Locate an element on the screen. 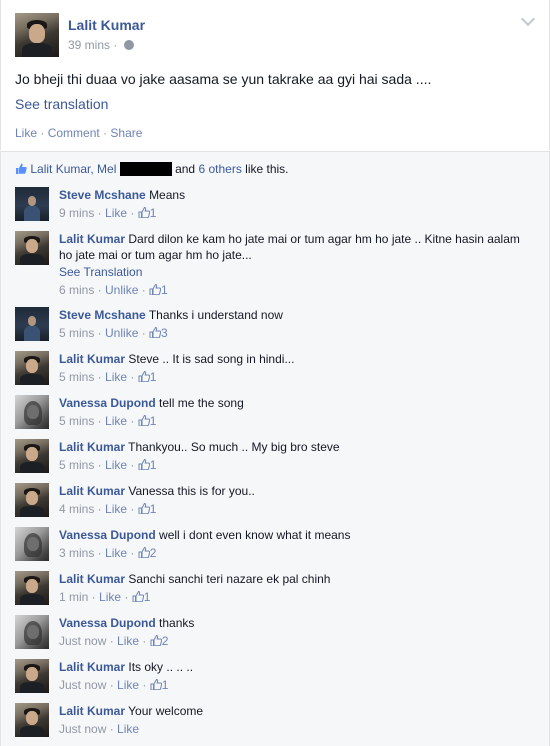 This screenshot has height=746, width=550. comment-text: Sanchi sanchi teri nazare ek pal chinh is located at coordinates (229, 579).